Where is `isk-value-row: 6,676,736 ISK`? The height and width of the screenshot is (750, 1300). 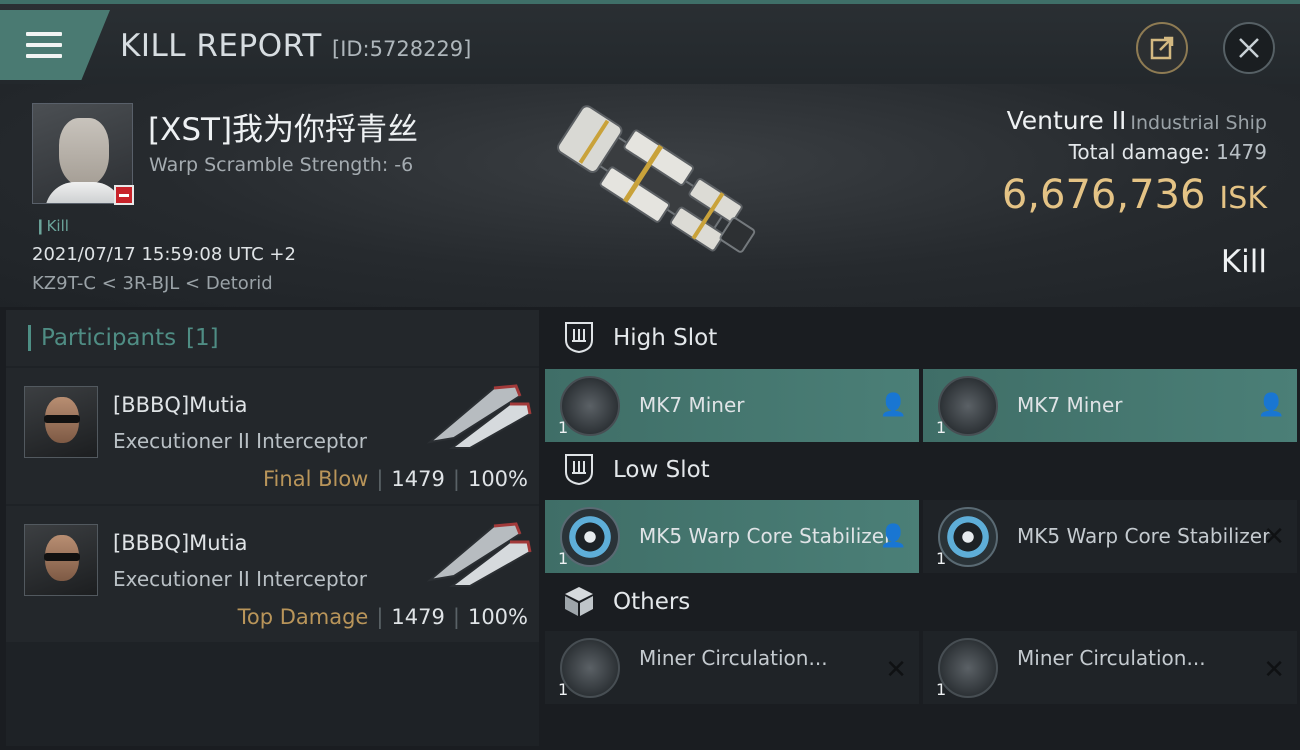
isk-value-row: 6,676,736 ISK is located at coordinates (1134, 195).